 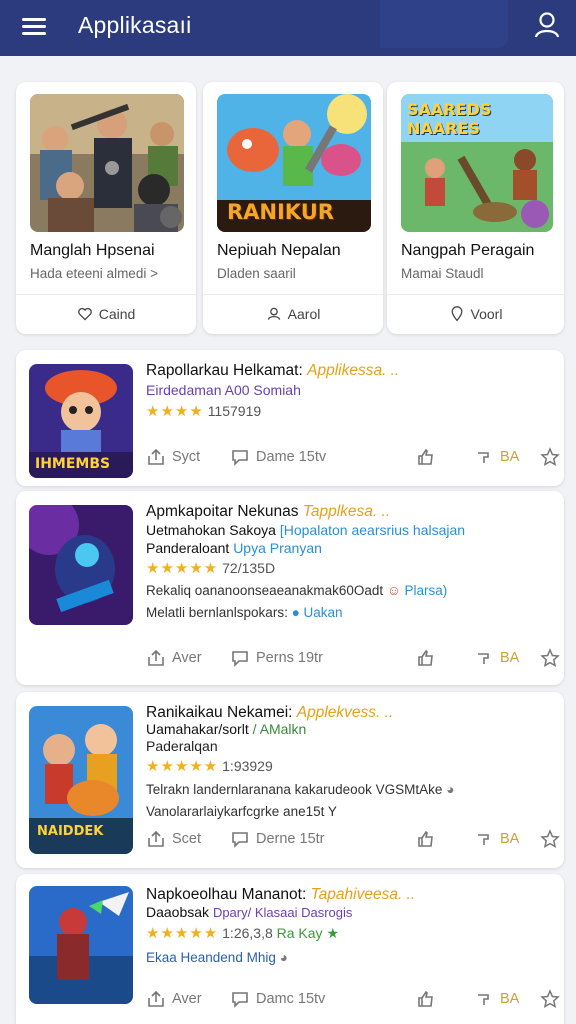 I want to click on app-rating: ★★★★★ 1:26,3,8 Ra Kay ★, so click(x=242, y=933).